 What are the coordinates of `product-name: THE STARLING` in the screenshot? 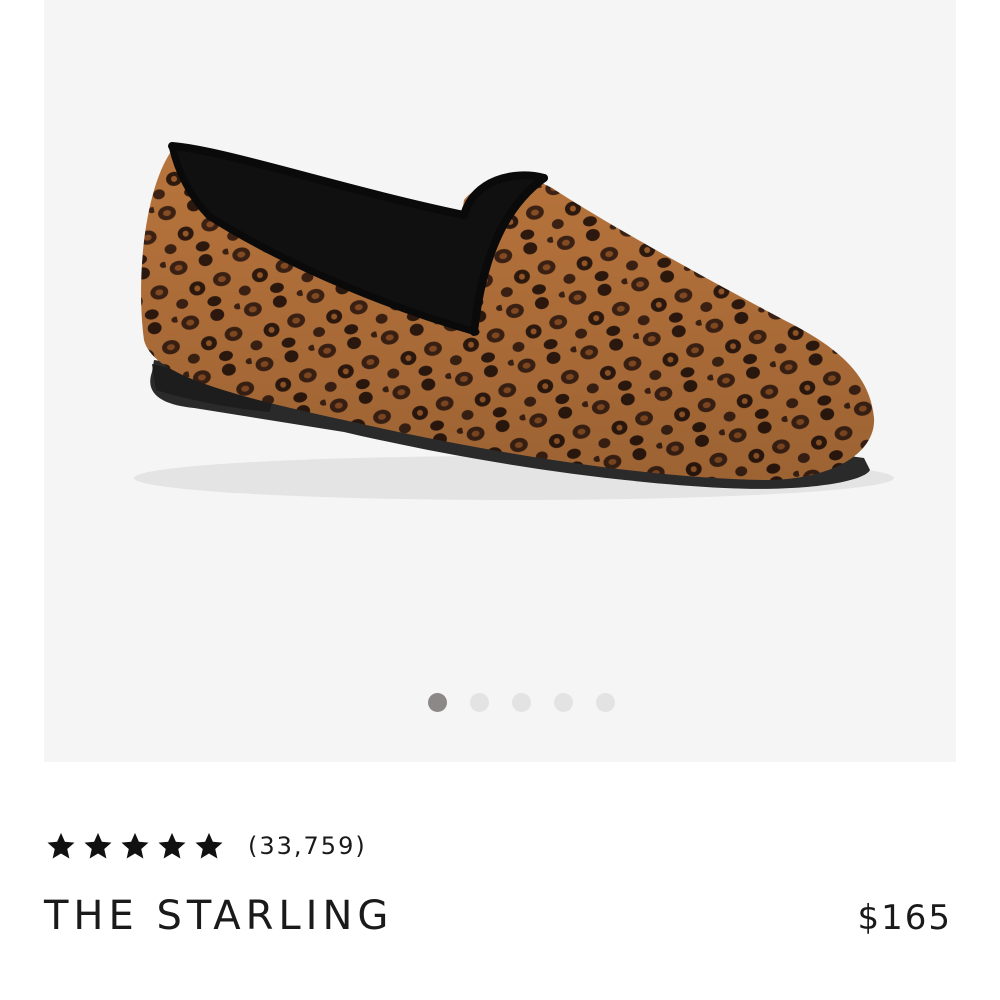 It's located at (219, 916).